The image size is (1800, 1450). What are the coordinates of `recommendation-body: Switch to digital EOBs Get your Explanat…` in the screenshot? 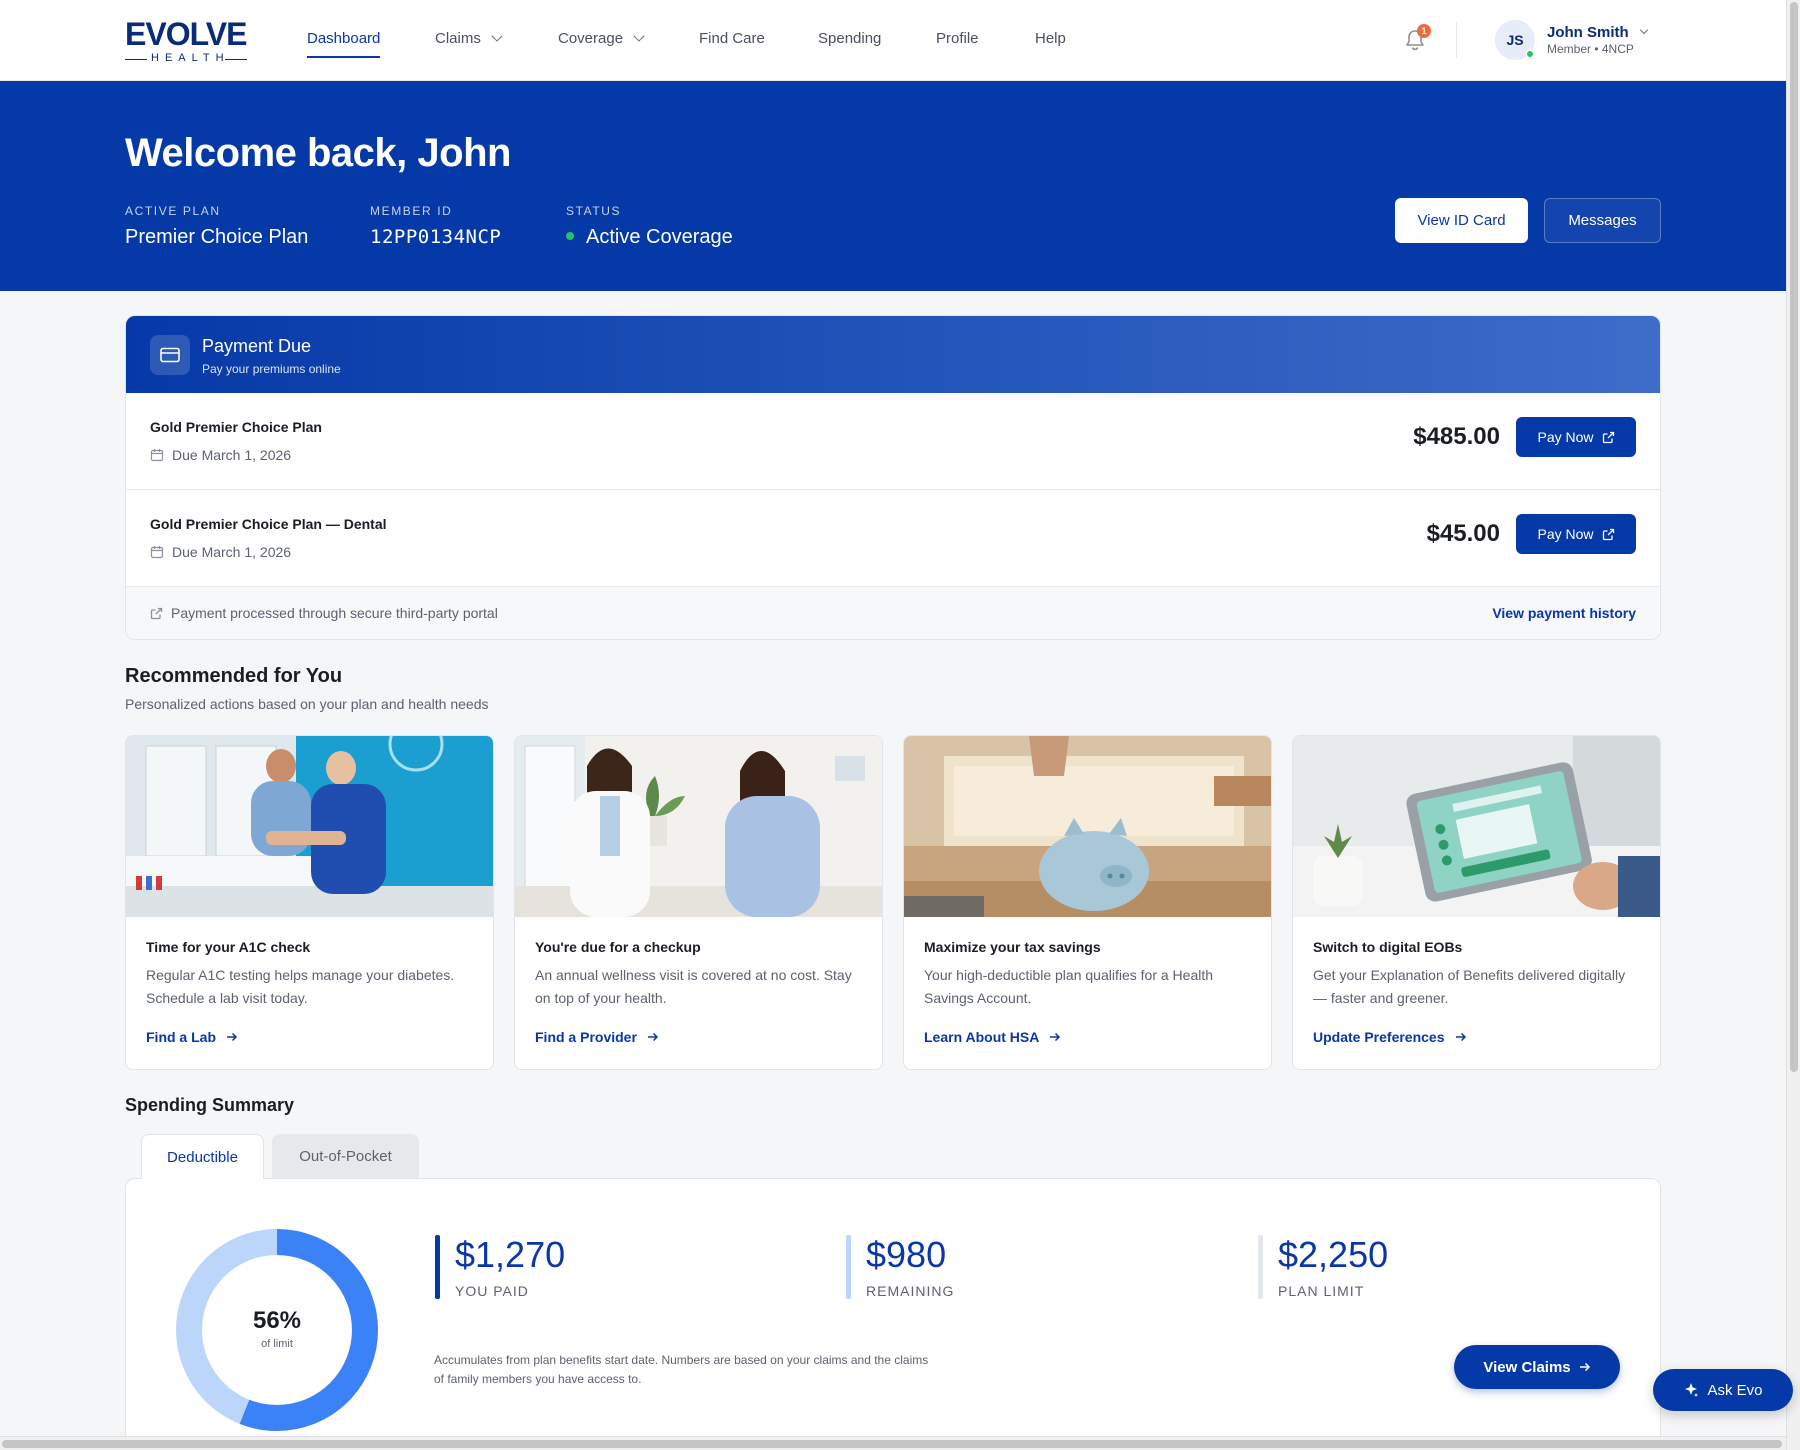 It's located at (1476, 974).